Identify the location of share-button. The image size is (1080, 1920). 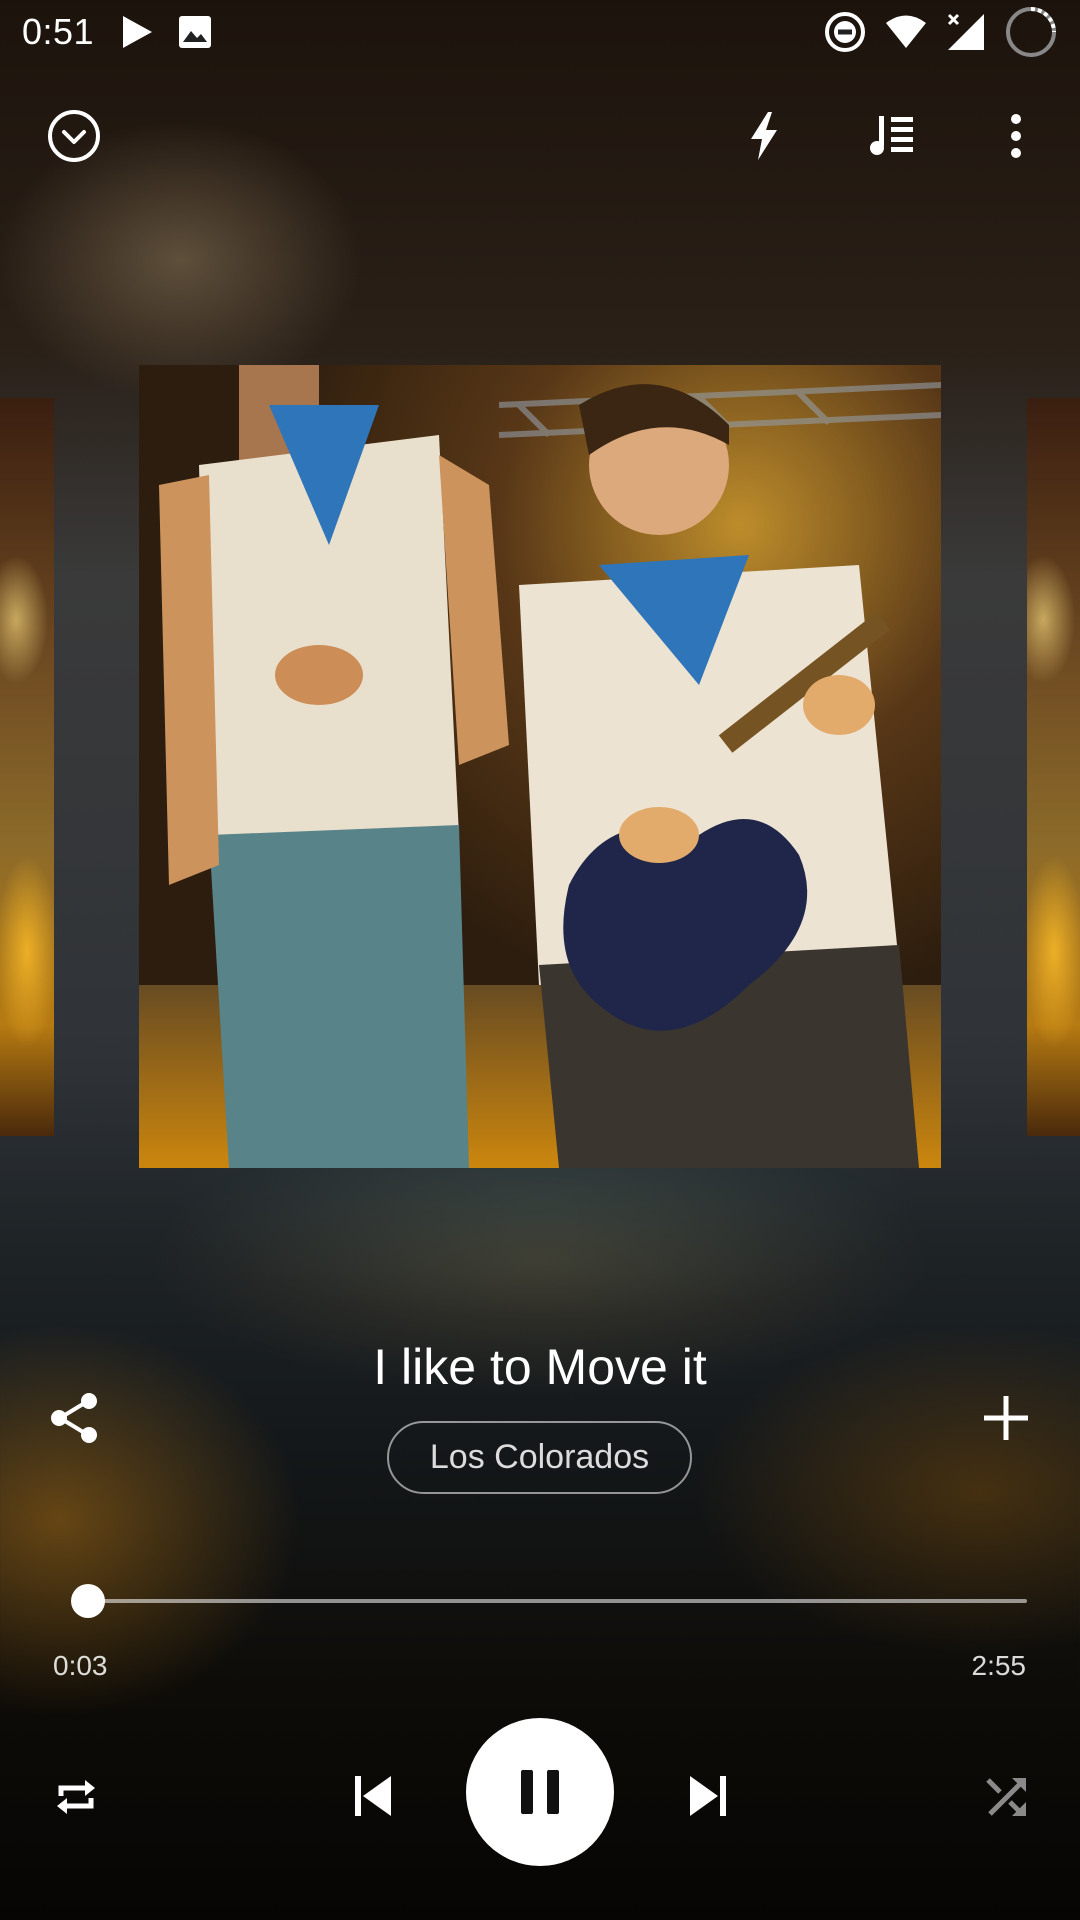
(74, 1418).